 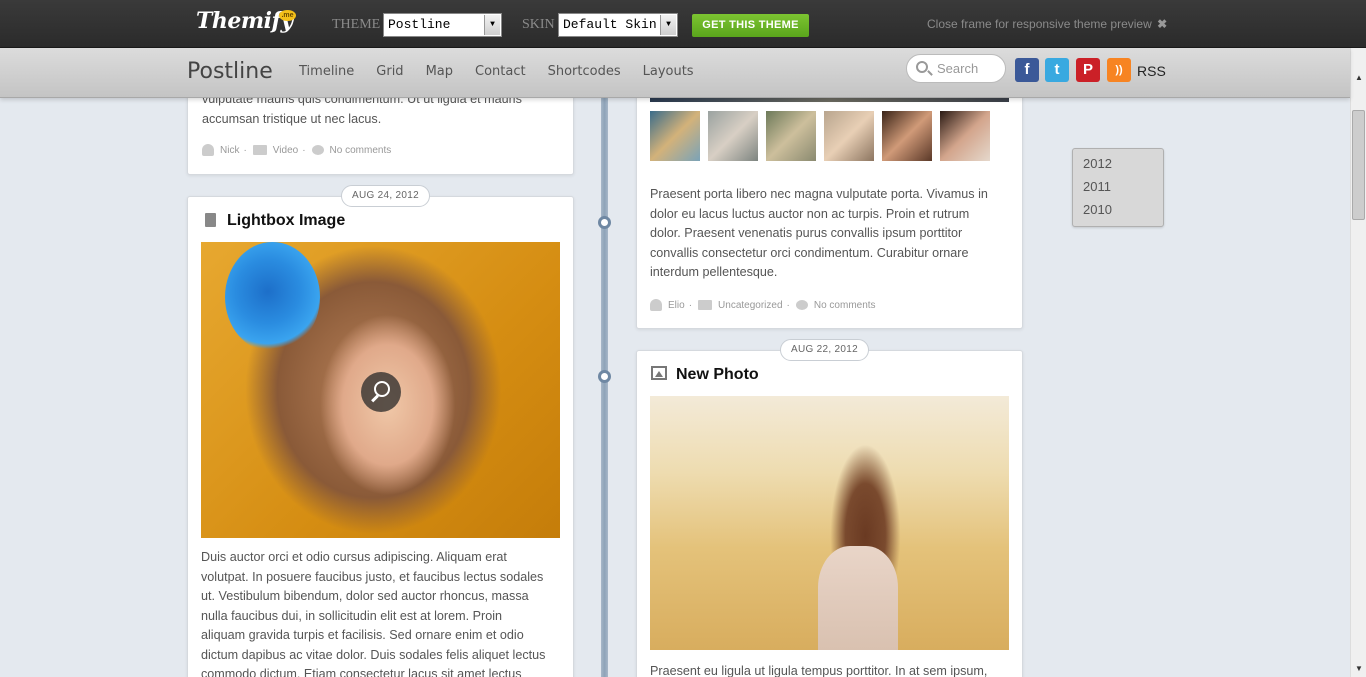 What do you see at coordinates (292, 118) in the screenshot?
I see `excerpt-line: accumsan tristique ut nec lacus.` at bounding box center [292, 118].